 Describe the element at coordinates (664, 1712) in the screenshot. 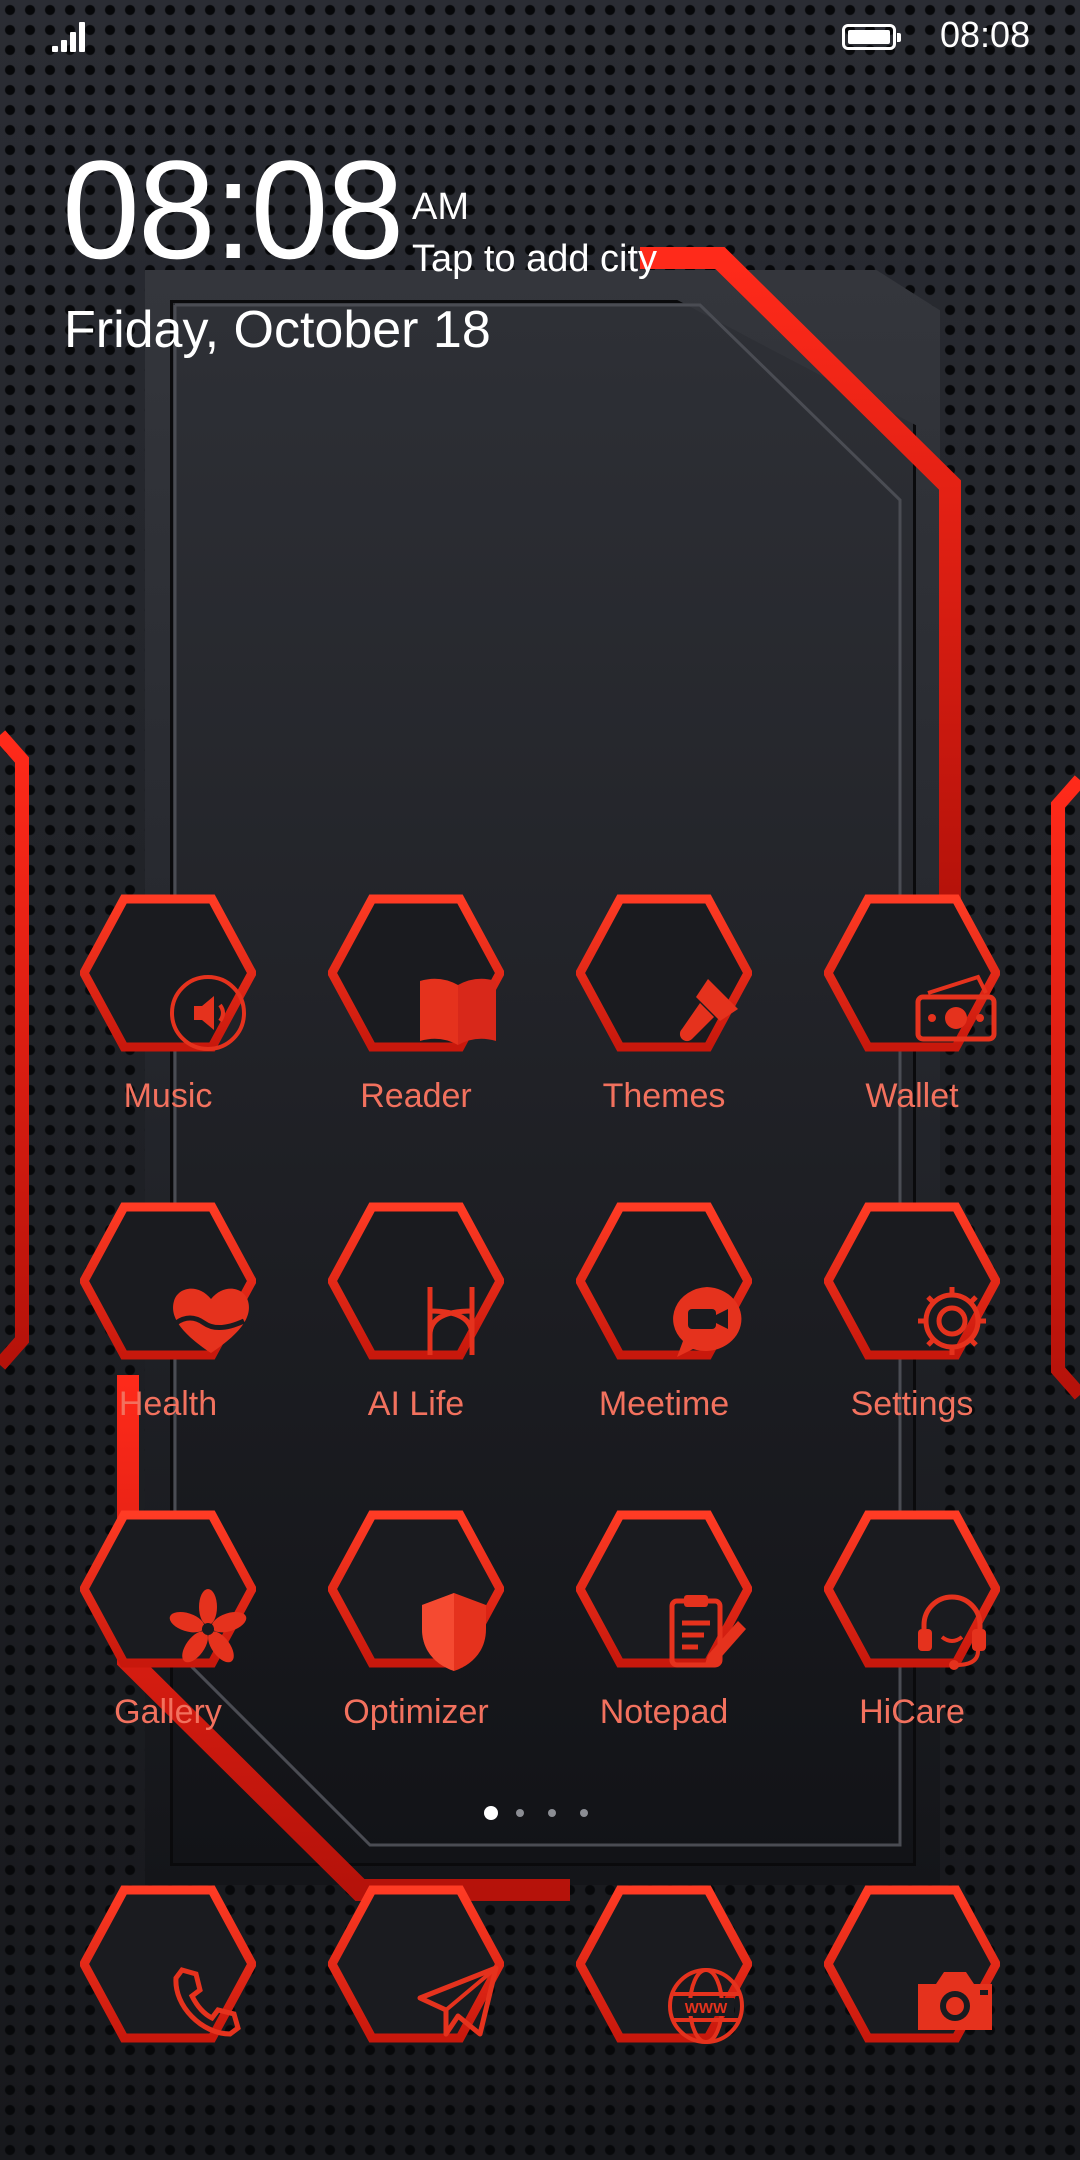

I see `app-label: Notepad` at that location.